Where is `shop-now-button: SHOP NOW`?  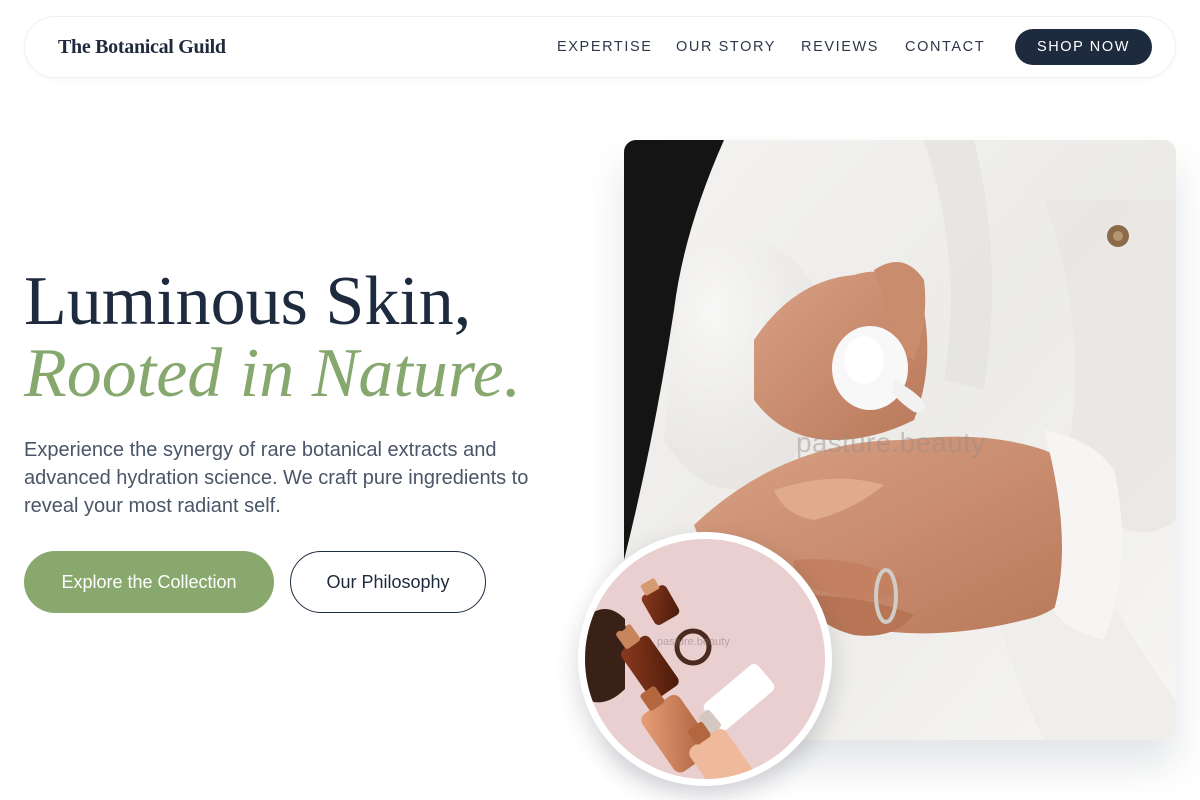 shop-now-button: SHOP NOW is located at coordinates (1083, 47).